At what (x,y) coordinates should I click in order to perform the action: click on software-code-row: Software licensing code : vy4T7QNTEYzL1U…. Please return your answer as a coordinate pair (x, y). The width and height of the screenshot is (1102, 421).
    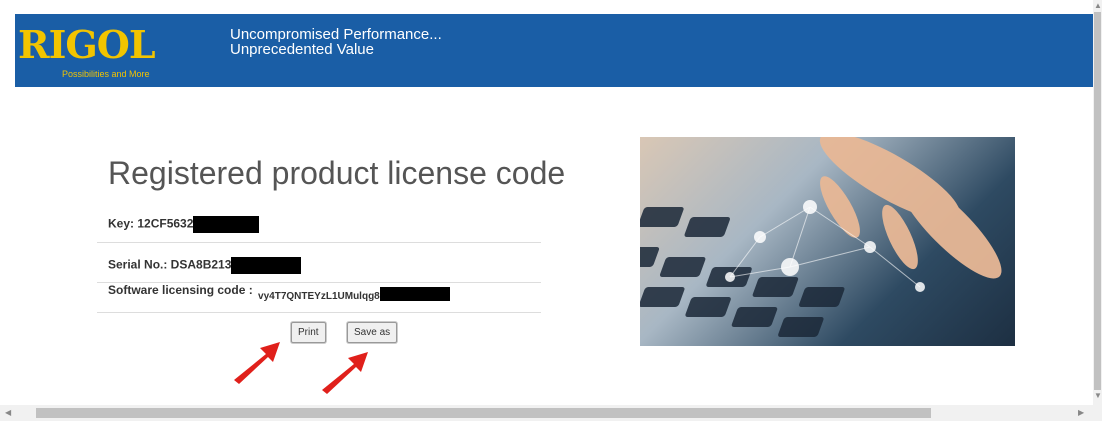
    Looking at the image, I should click on (279, 292).